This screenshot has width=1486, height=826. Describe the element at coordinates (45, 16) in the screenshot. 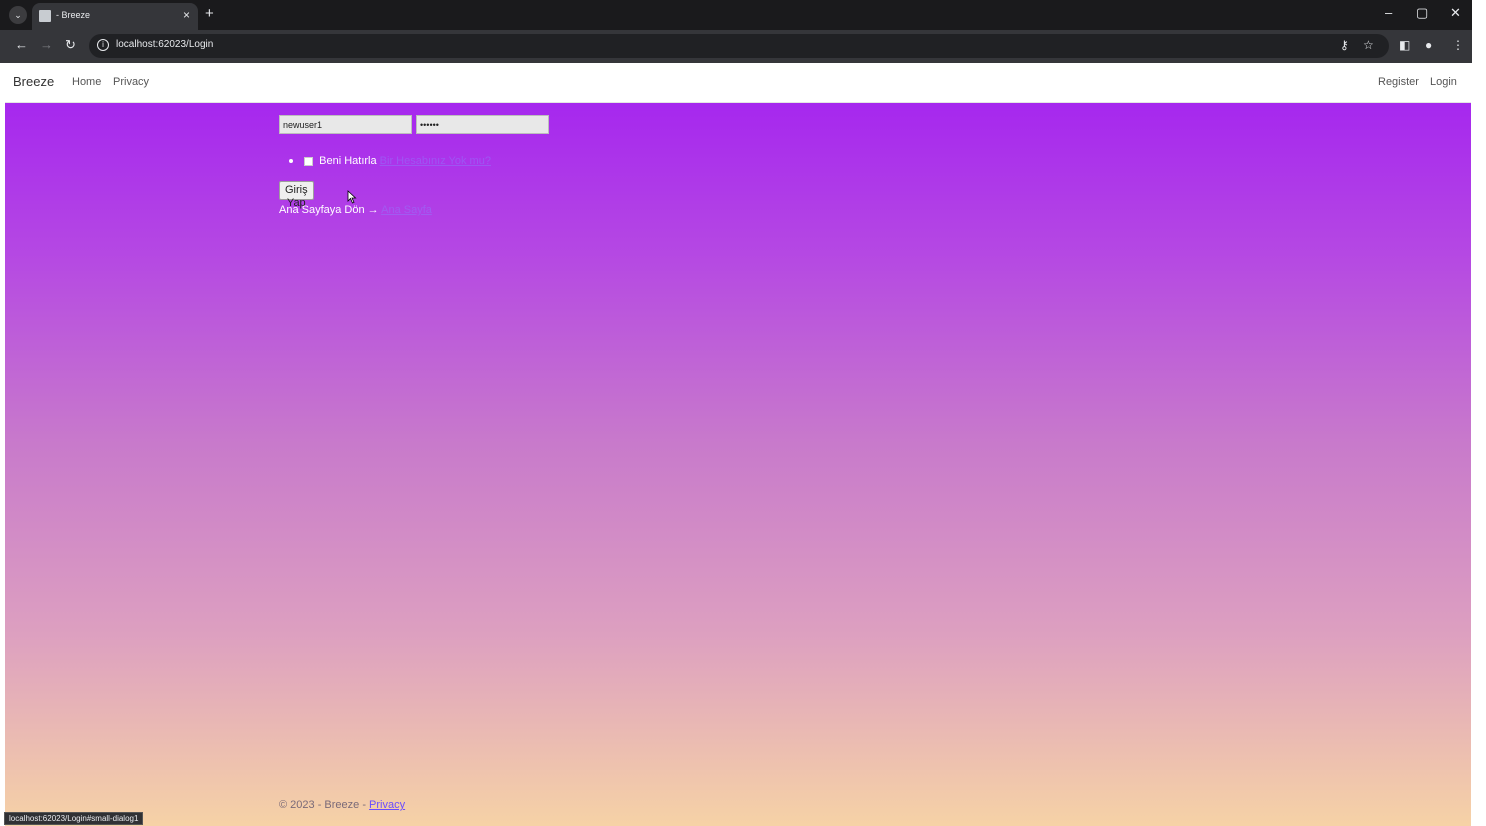

I see `page-favicon-icon` at that location.